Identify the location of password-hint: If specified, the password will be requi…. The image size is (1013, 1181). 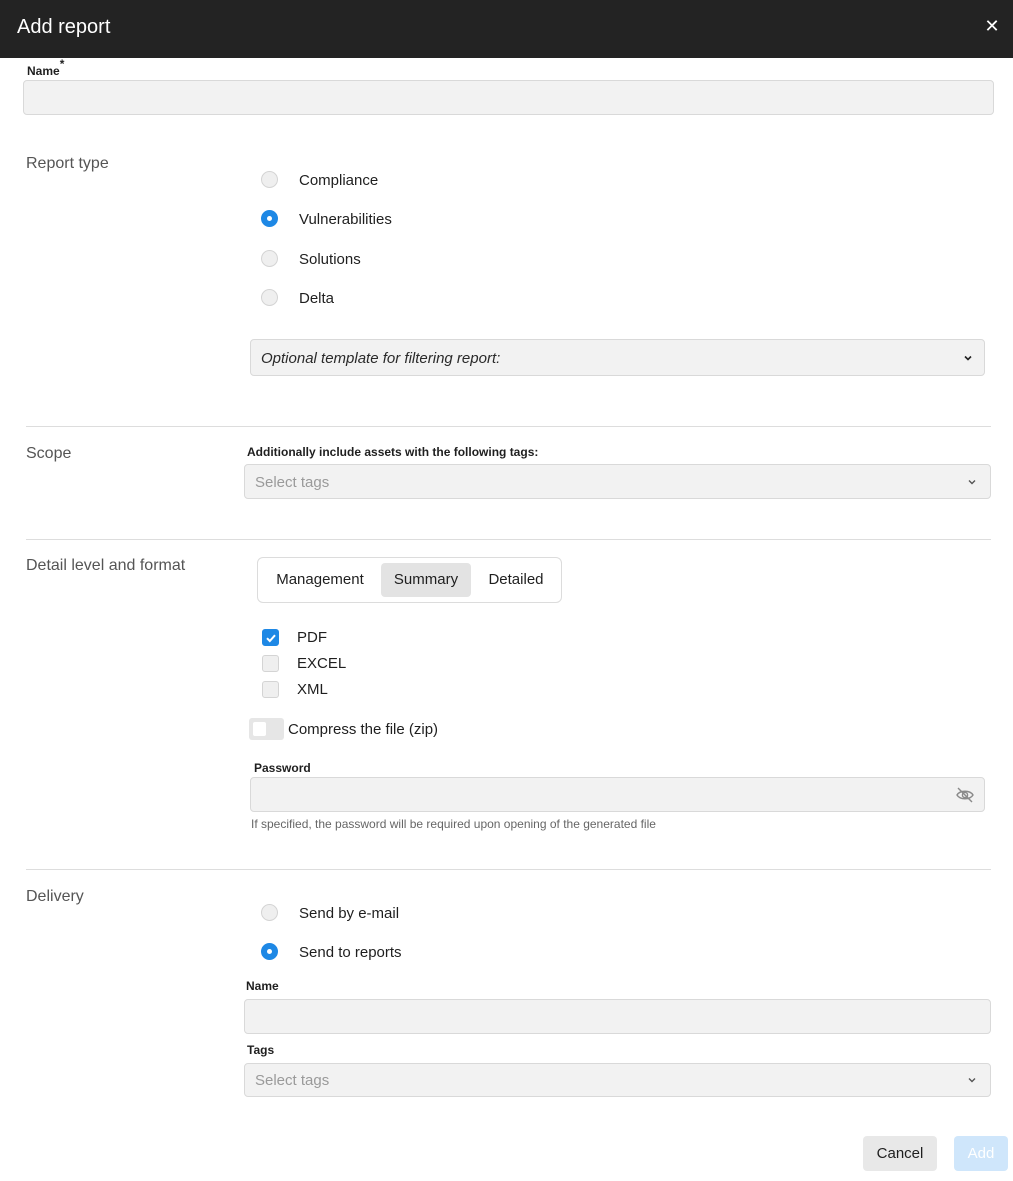
(453, 824).